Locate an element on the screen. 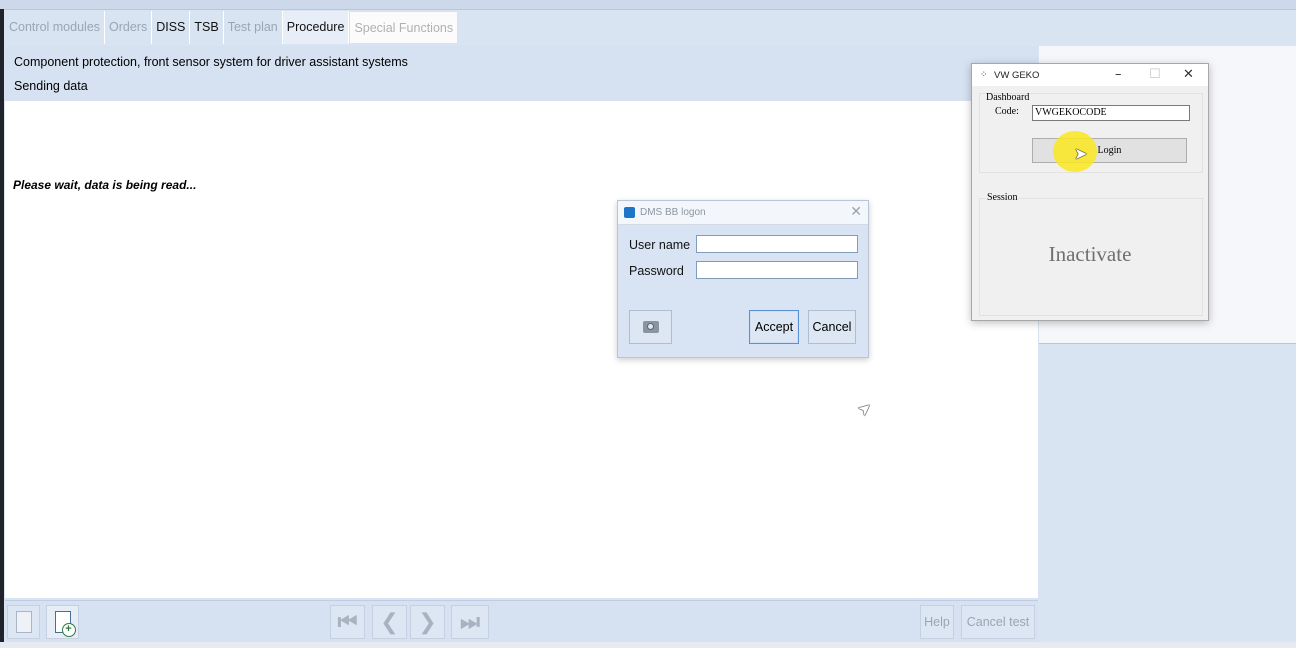 The height and width of the screenshot is (648, 1296). skip-first-icon: ⏮ is located at coordinates (347, 622).